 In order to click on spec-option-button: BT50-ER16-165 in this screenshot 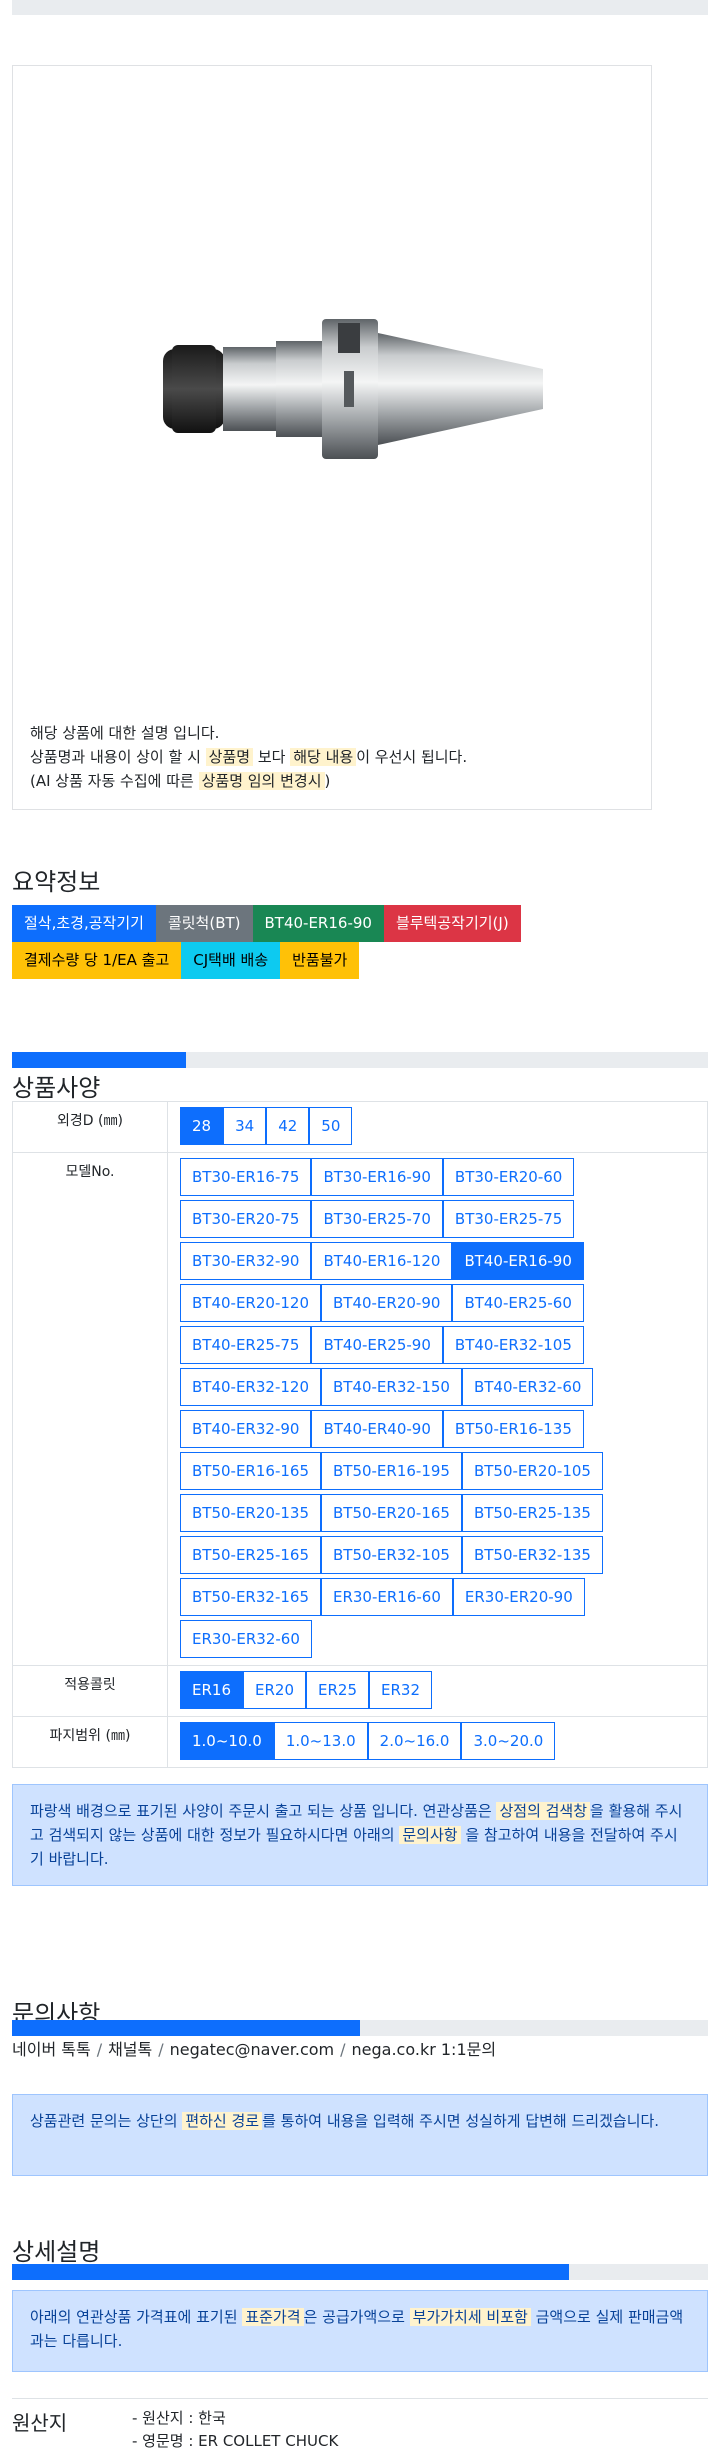, I will do `click(250, 1471)`.